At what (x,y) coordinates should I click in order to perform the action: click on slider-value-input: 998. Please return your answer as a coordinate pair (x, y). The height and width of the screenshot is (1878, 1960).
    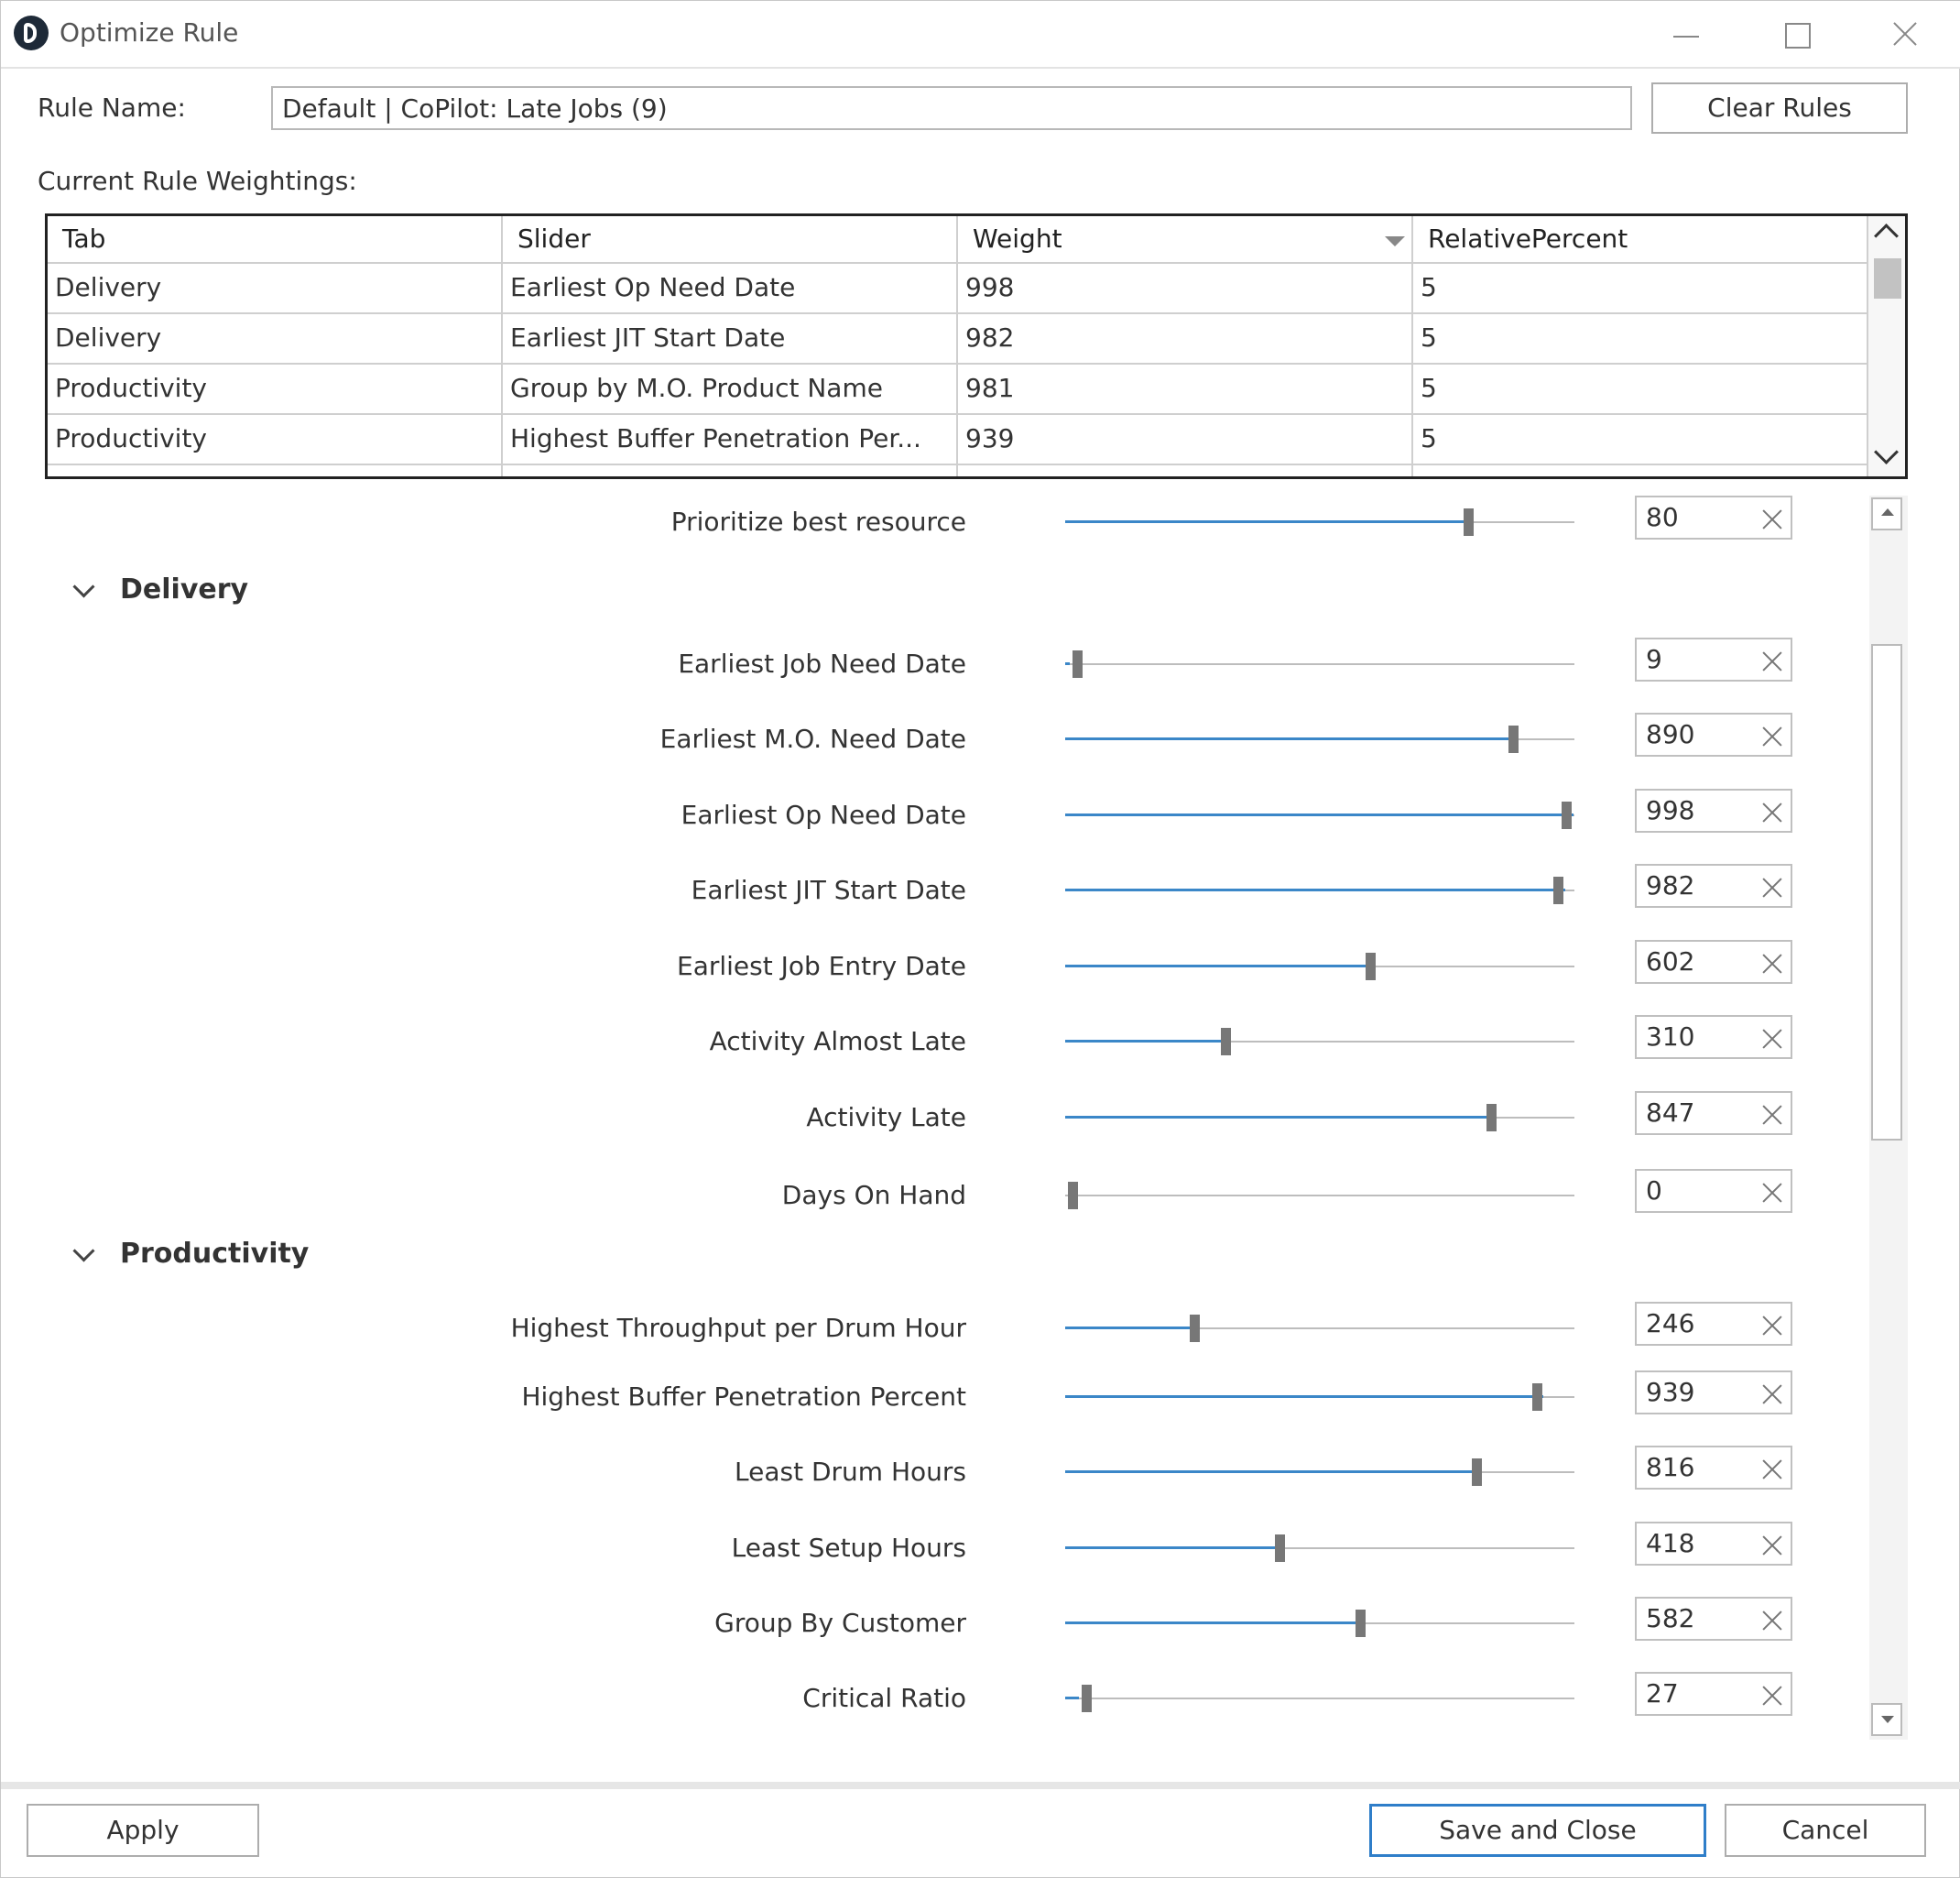
    Looking at the image, I should click on (1713, 811).